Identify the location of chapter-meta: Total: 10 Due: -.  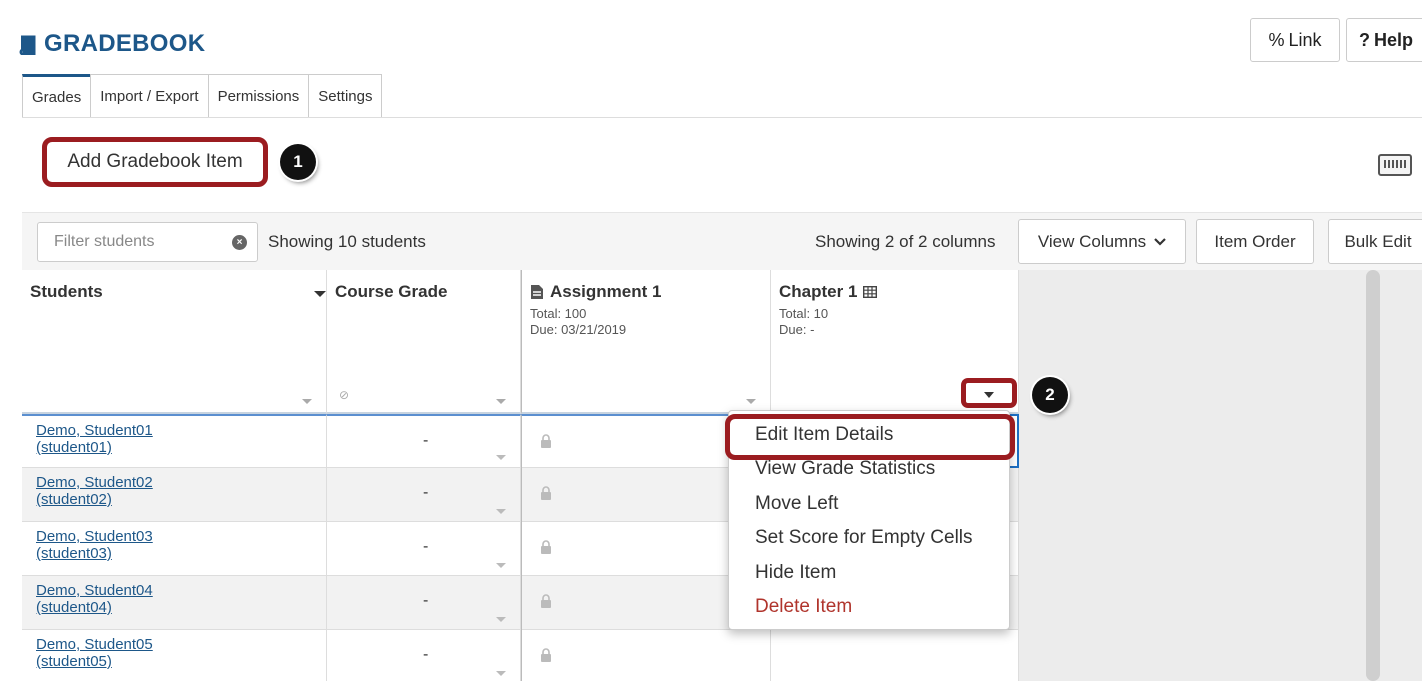
(803, 322).